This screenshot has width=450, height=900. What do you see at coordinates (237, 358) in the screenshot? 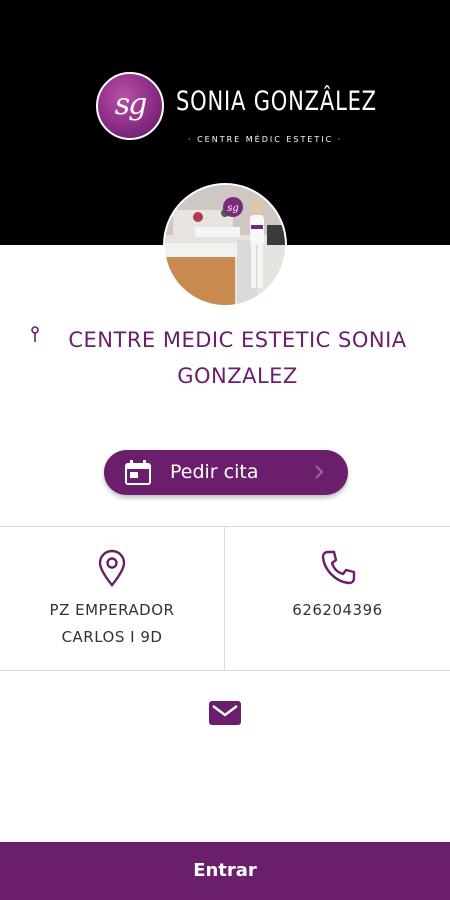
I see `business-title: CENTRE MEDIC ESTETIC SONIA GONZALEZ` at bounding box center [237, 358].